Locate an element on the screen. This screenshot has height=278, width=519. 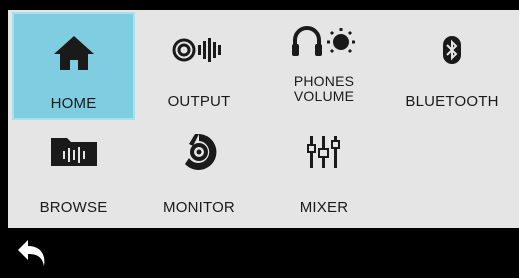
headphones-volume-icon is located at coordinates (324, 42).